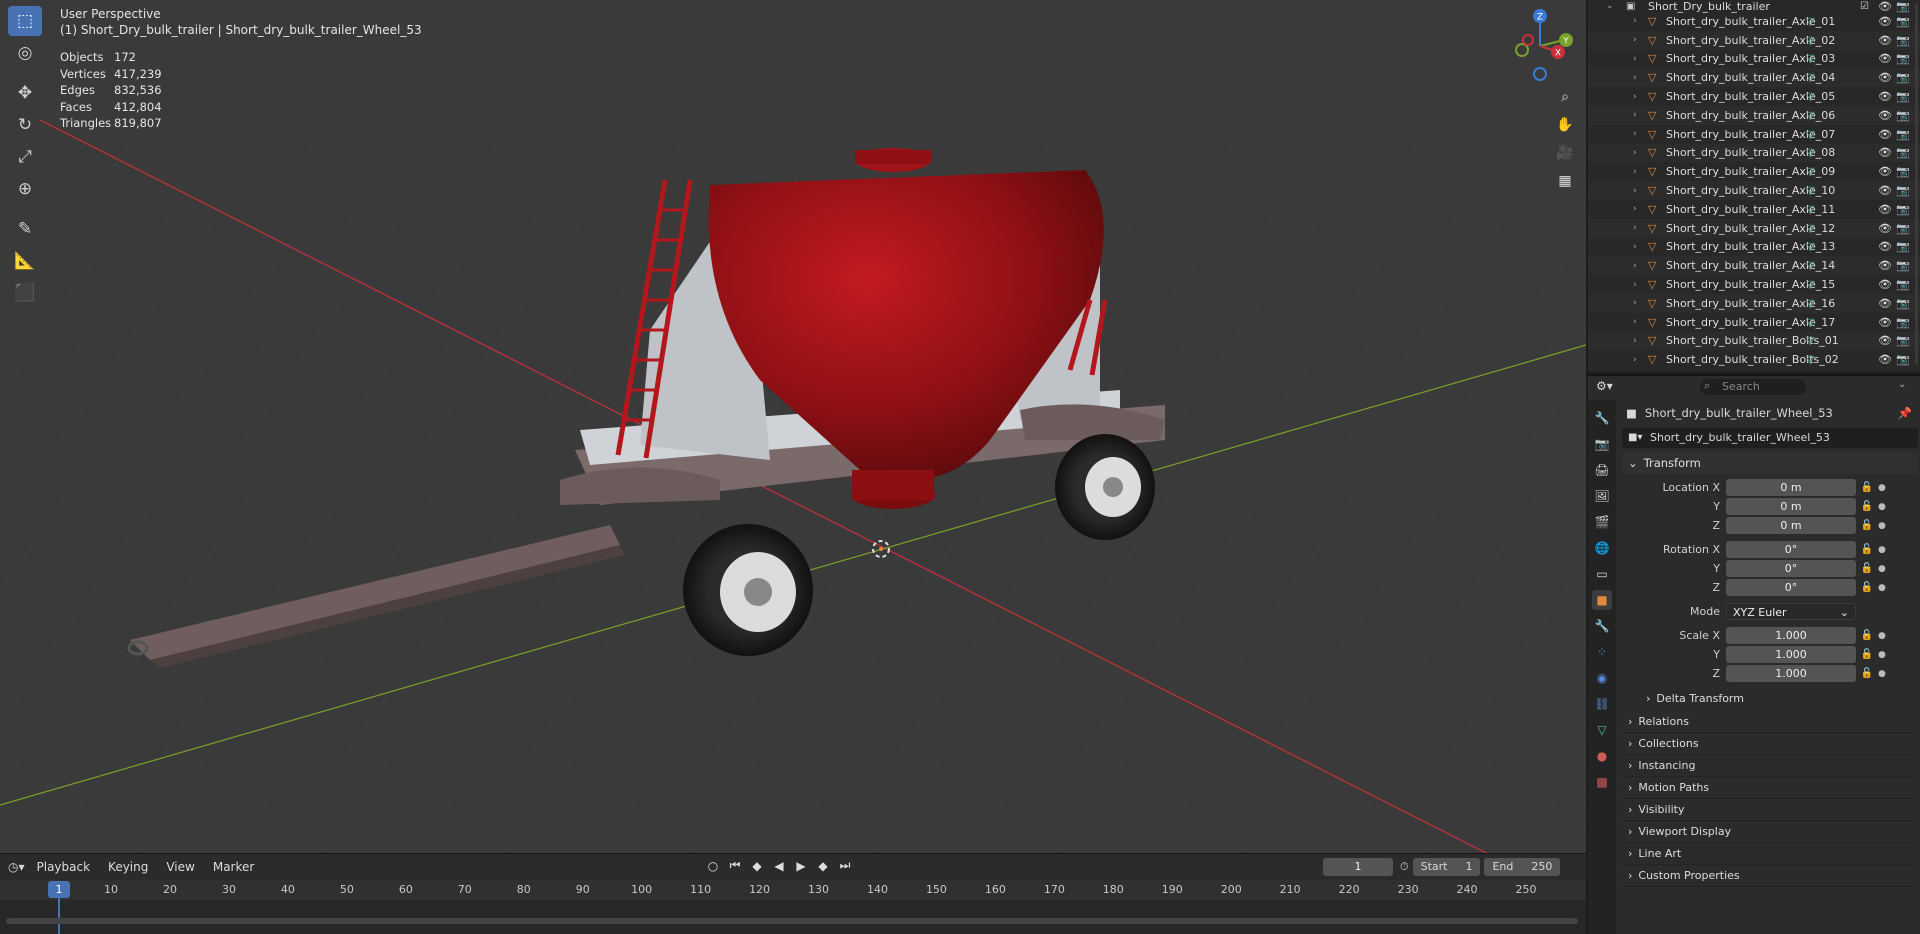  What do you see at coordinates (1754, 40) in the screenshot?
I see `outliner-item: › ▽ Short_dry_bulk_trailer_Axle_02 ▽ 👁 📷` at bounding box center [1754, 40].